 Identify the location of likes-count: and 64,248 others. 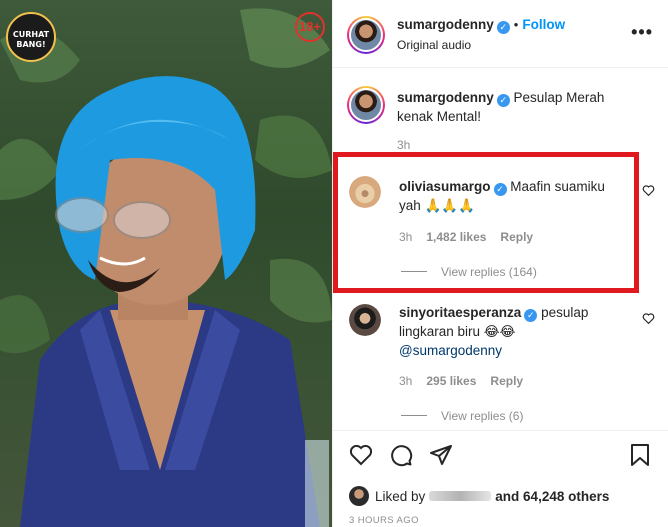
(552, 496).